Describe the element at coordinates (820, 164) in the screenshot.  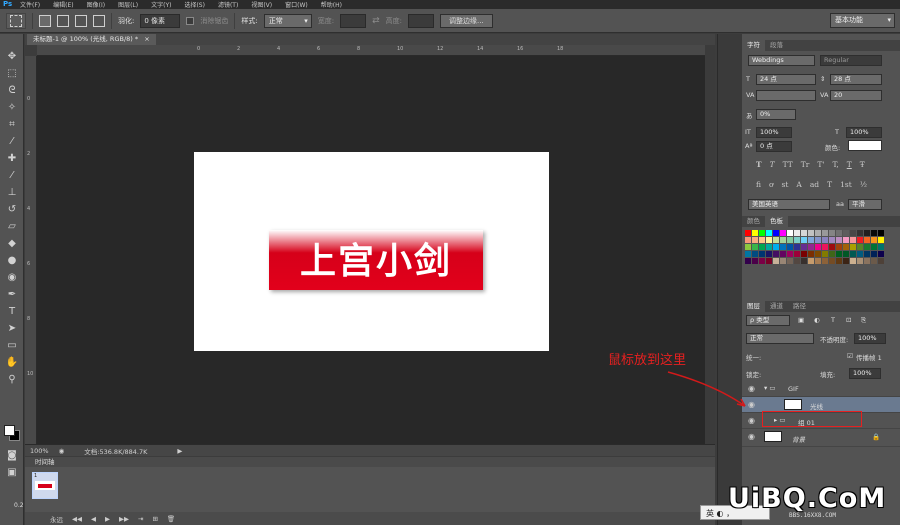
I see `superscript-button: T'` at that location.